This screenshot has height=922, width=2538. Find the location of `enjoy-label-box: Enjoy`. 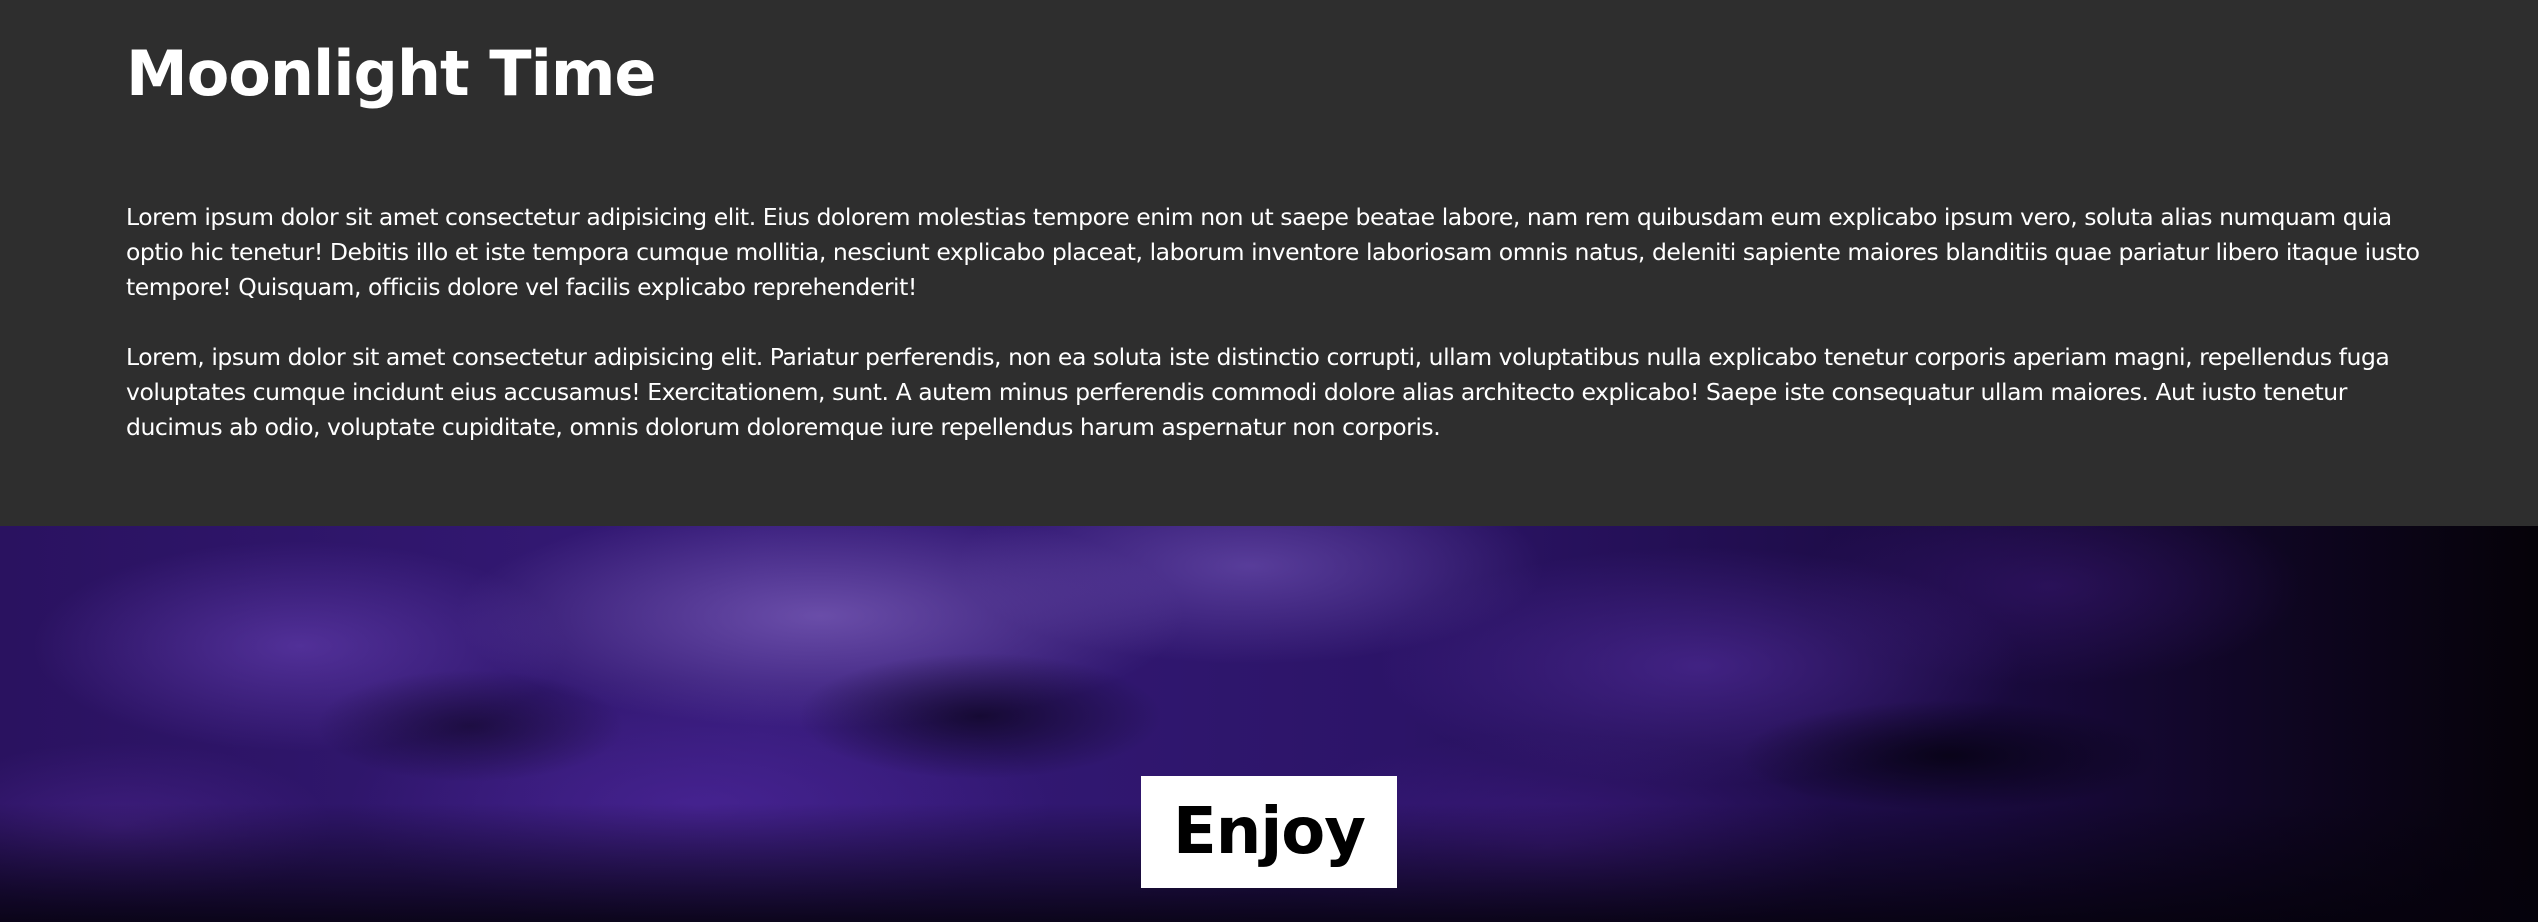

enjoy-label-box: Enjoy is located at coordinates (1269, 832).